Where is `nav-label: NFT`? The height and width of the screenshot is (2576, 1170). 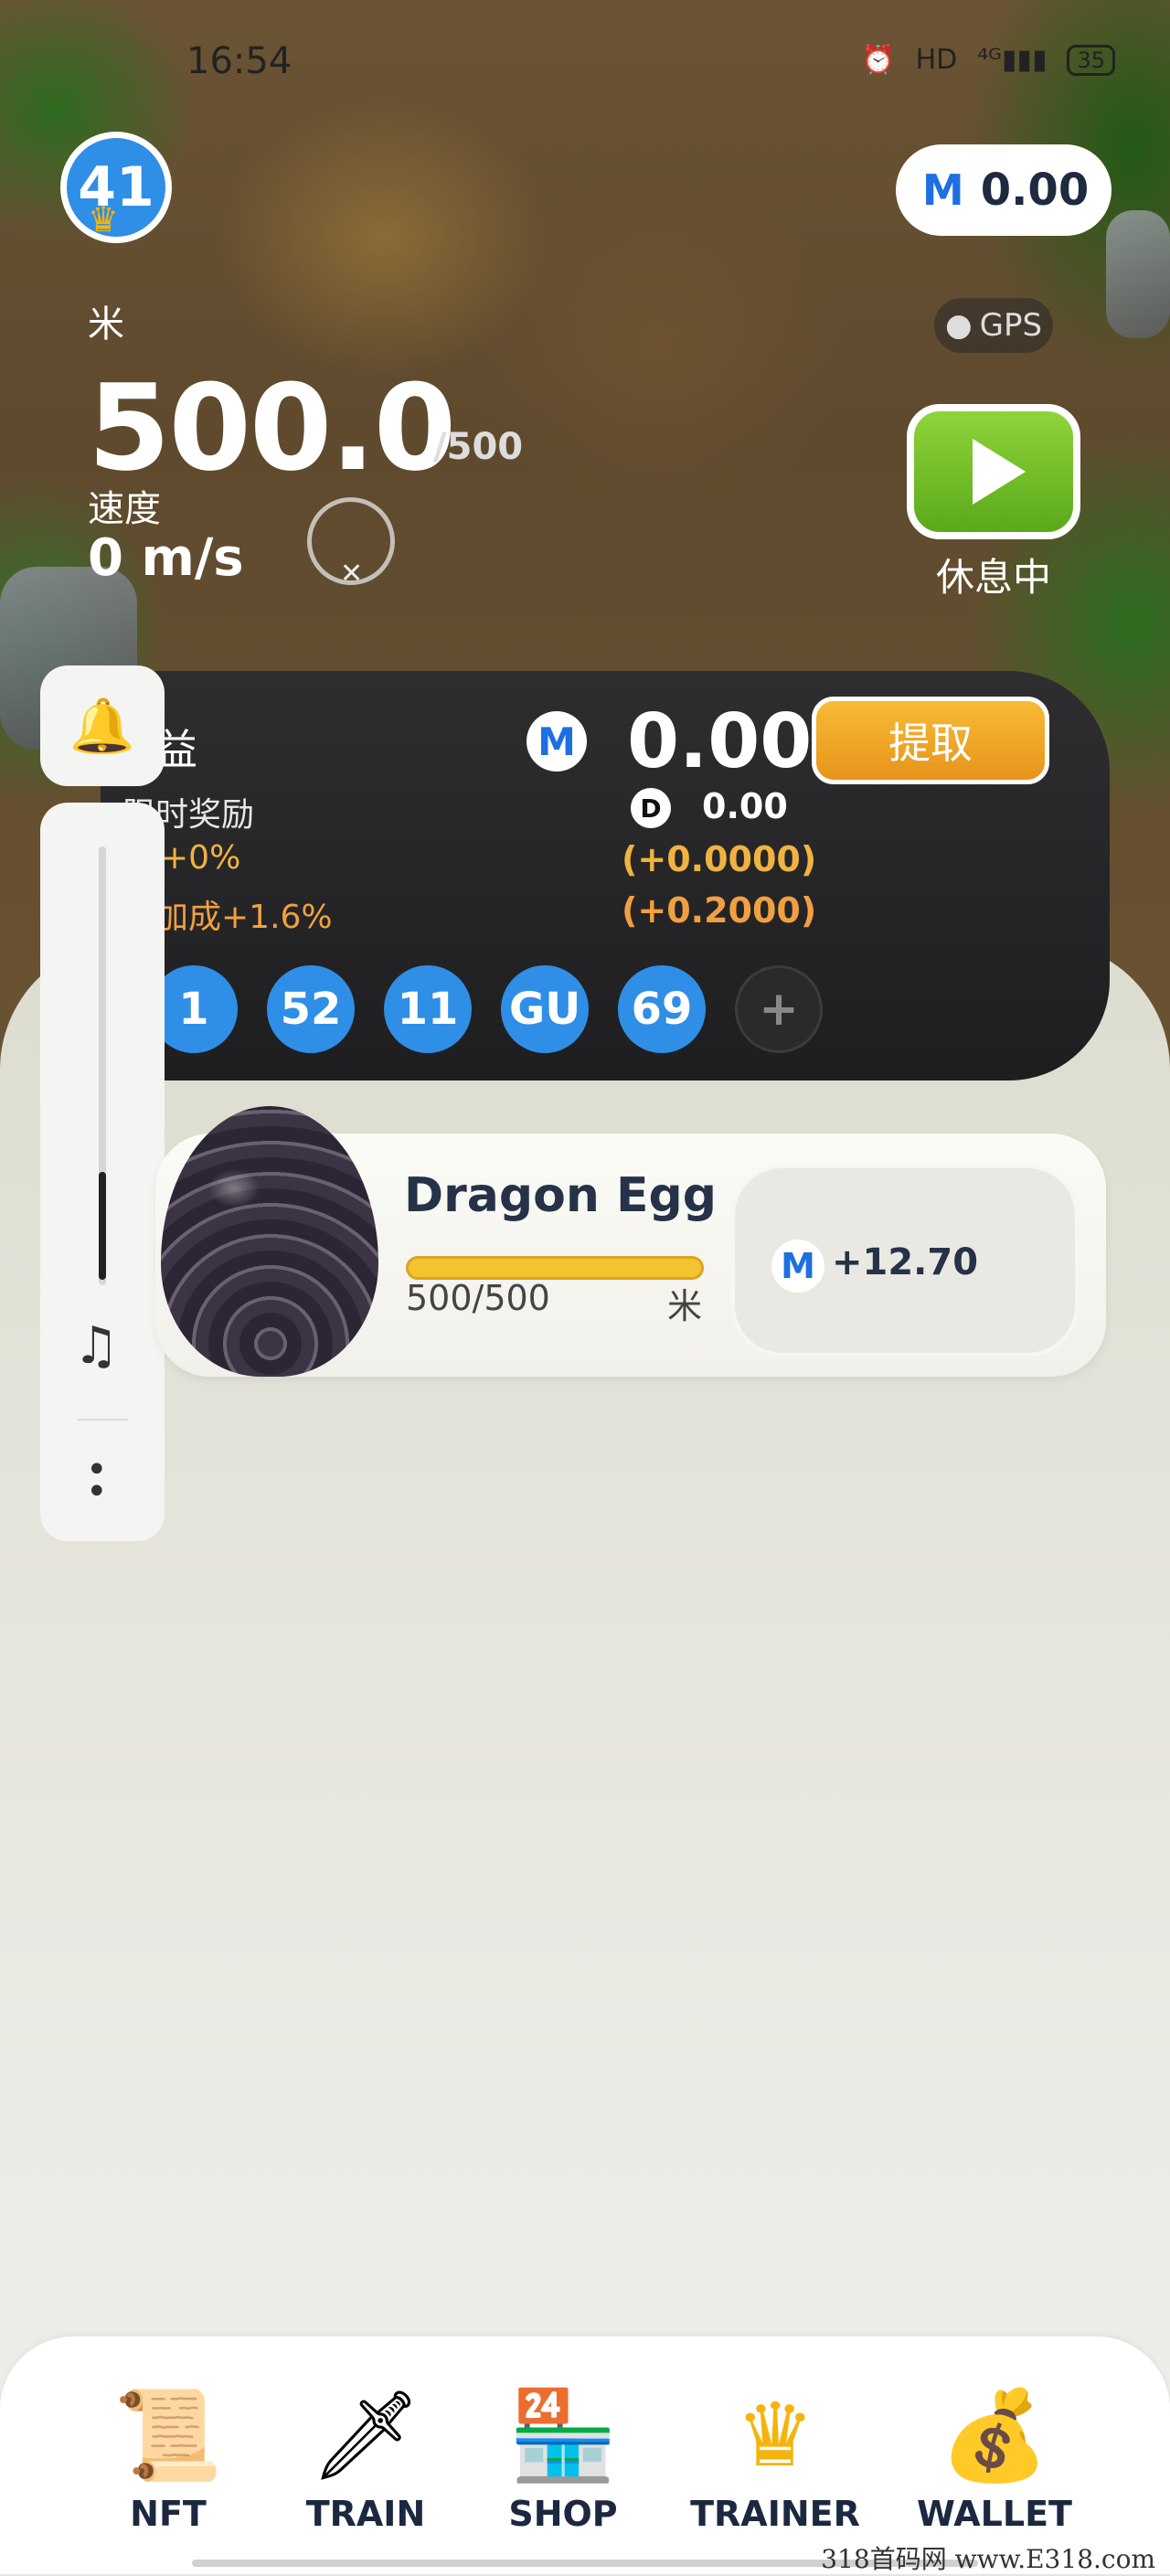 nav-label: NFT is located at coordinates (169, 2514).